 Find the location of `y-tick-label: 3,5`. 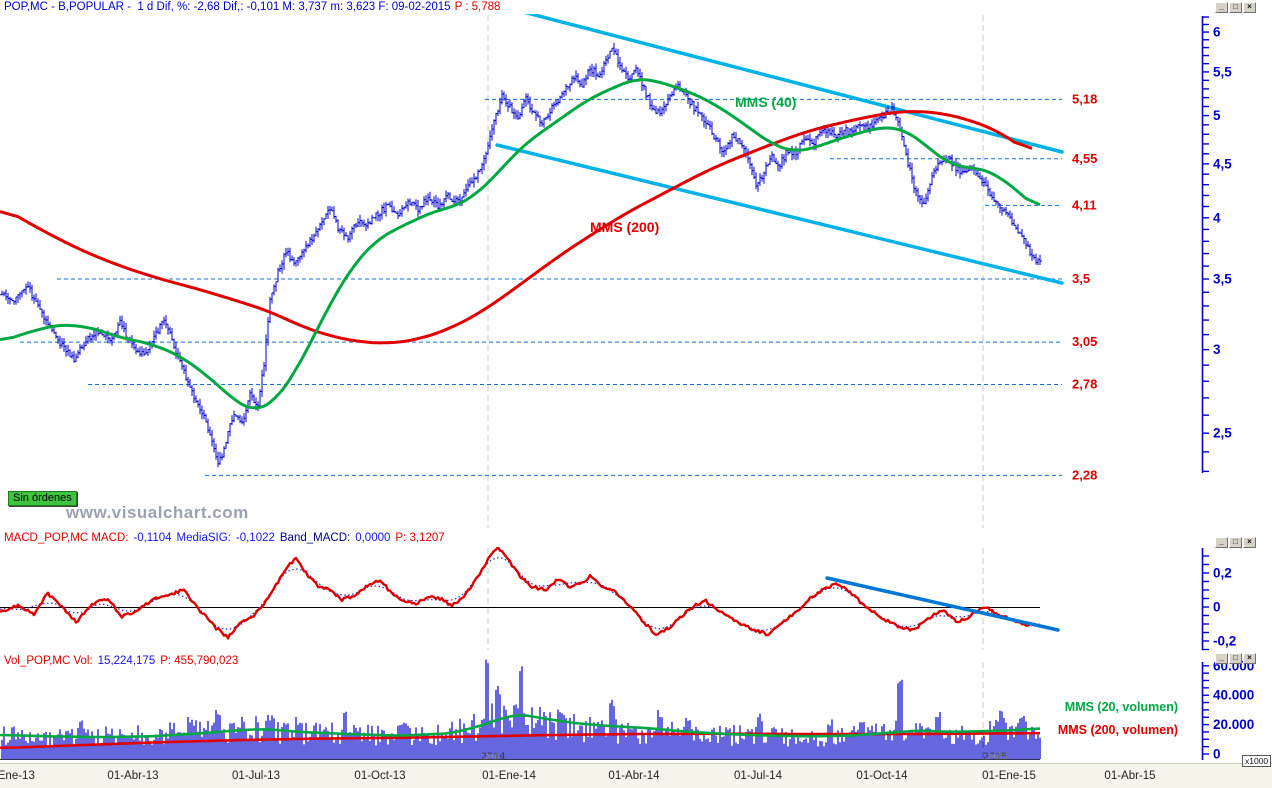

y-tick-label: 3,5 is located at coordinates (1222, 279).